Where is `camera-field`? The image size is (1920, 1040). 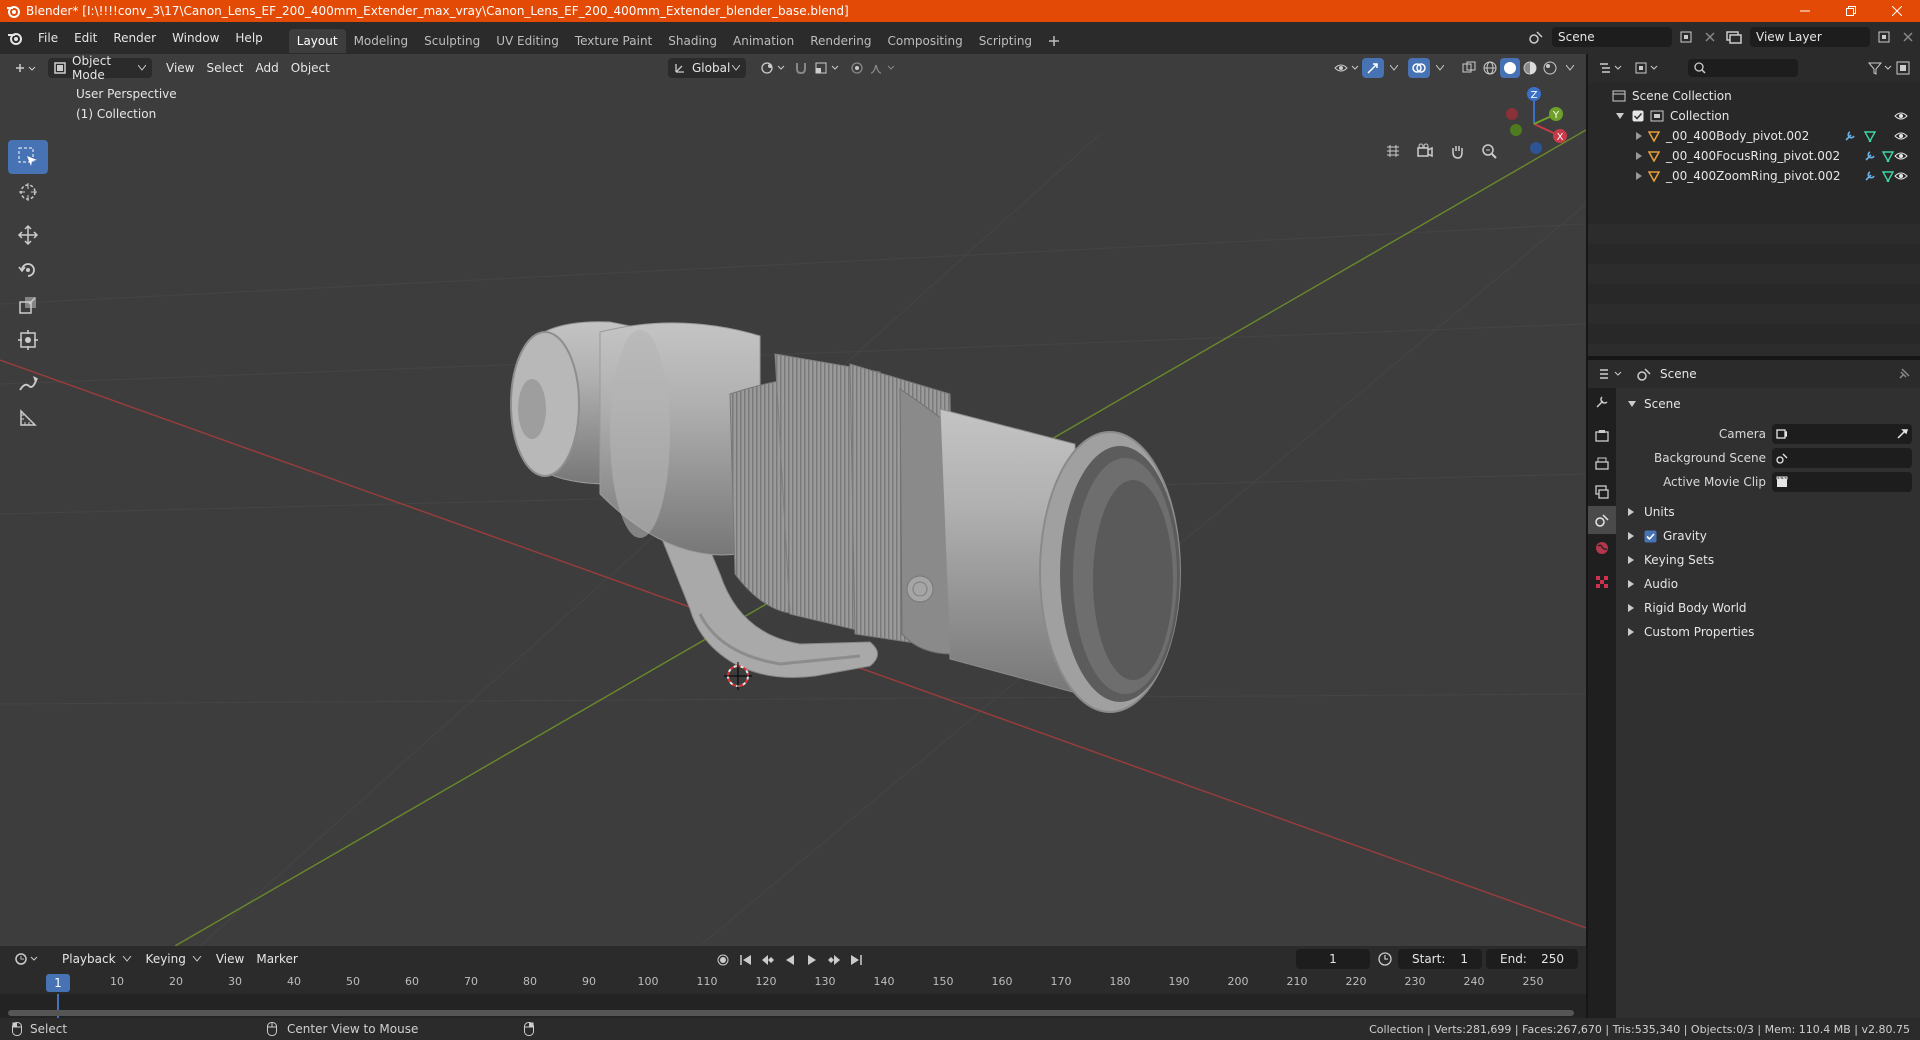 camera-field is located at coordinates (1842, 434).